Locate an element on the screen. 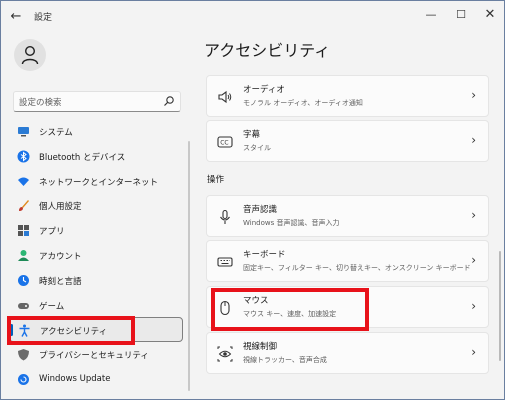 This screenshot has height=400, width=505. sidebar-item-network: ネットワークとインターネット is located at coordinates (96, 181).